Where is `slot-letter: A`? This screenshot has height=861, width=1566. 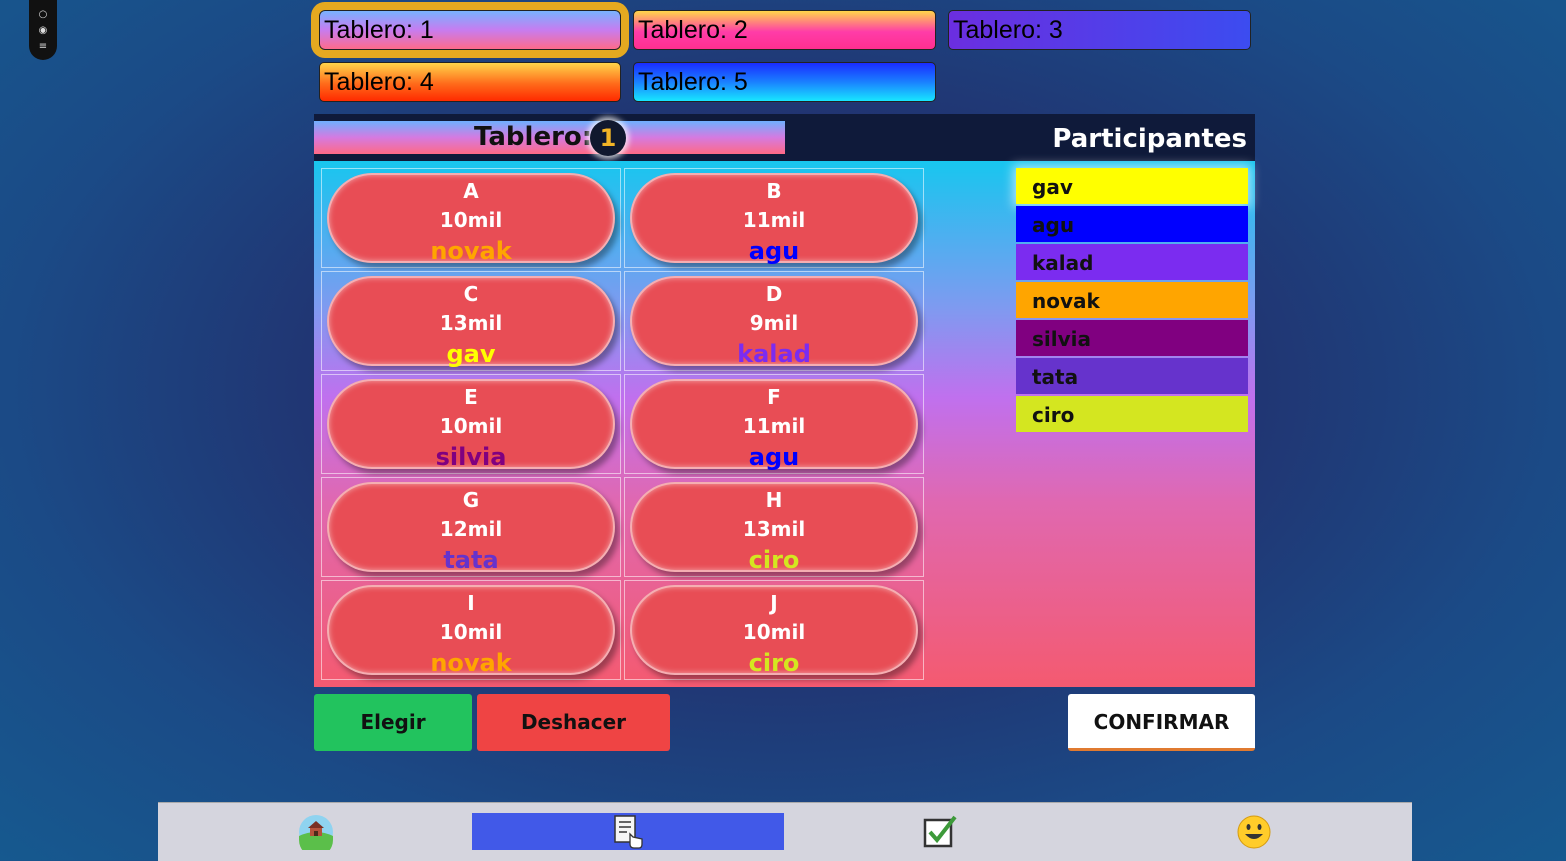 slot-letter: A is located at coordinates (471, 191).